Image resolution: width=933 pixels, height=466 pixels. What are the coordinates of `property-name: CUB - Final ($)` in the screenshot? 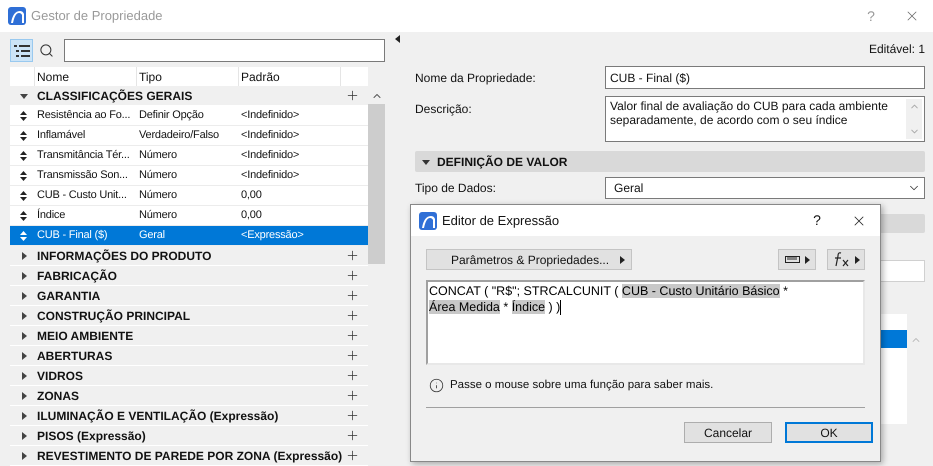 It's located at (72, 236).